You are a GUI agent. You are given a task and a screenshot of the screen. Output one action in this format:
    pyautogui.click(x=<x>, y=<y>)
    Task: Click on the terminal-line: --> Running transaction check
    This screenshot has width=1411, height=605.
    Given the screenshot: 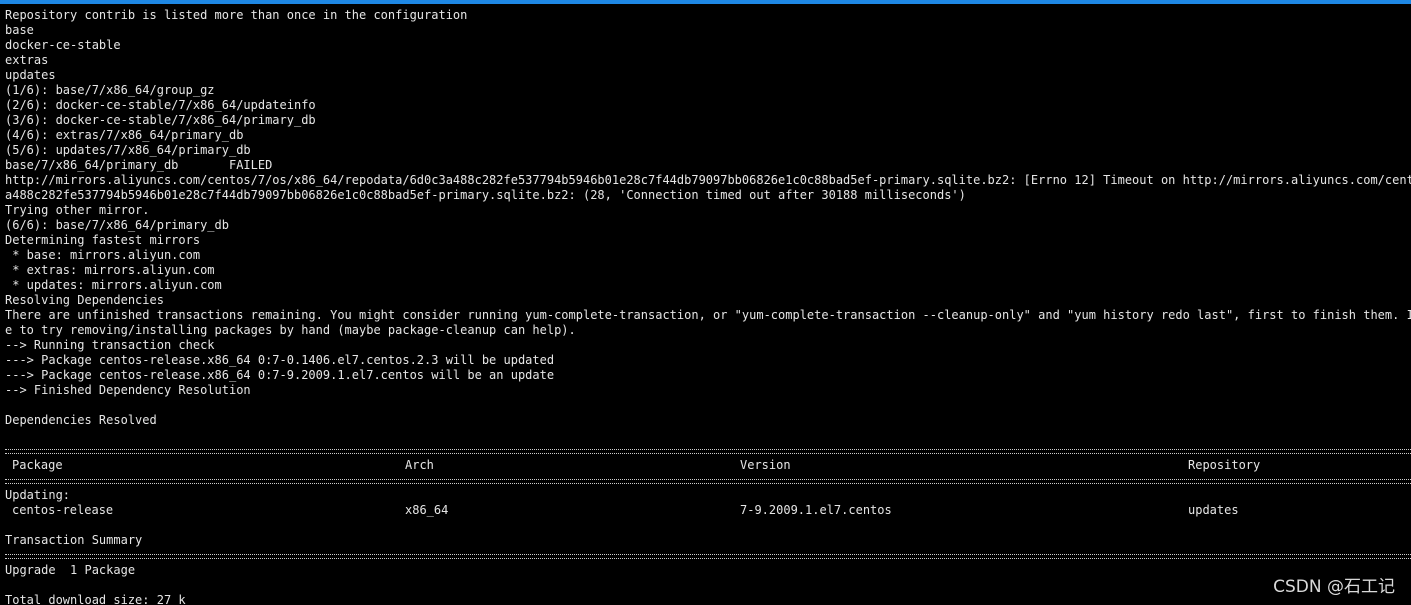 What is the action you would take?
    pyautogui.click(x=110, y=345)
    